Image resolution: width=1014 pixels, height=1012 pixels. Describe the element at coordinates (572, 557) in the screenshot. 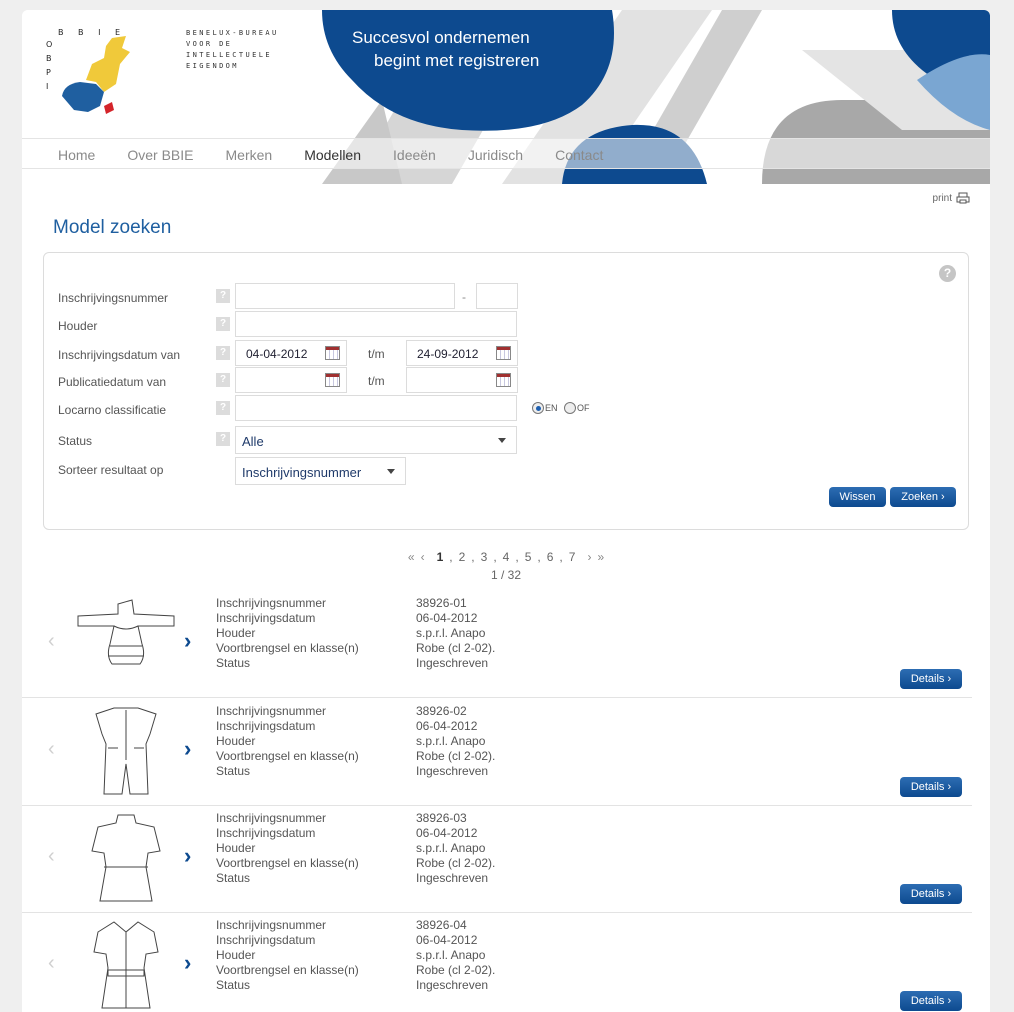

I see `page-7: 7` at that location.